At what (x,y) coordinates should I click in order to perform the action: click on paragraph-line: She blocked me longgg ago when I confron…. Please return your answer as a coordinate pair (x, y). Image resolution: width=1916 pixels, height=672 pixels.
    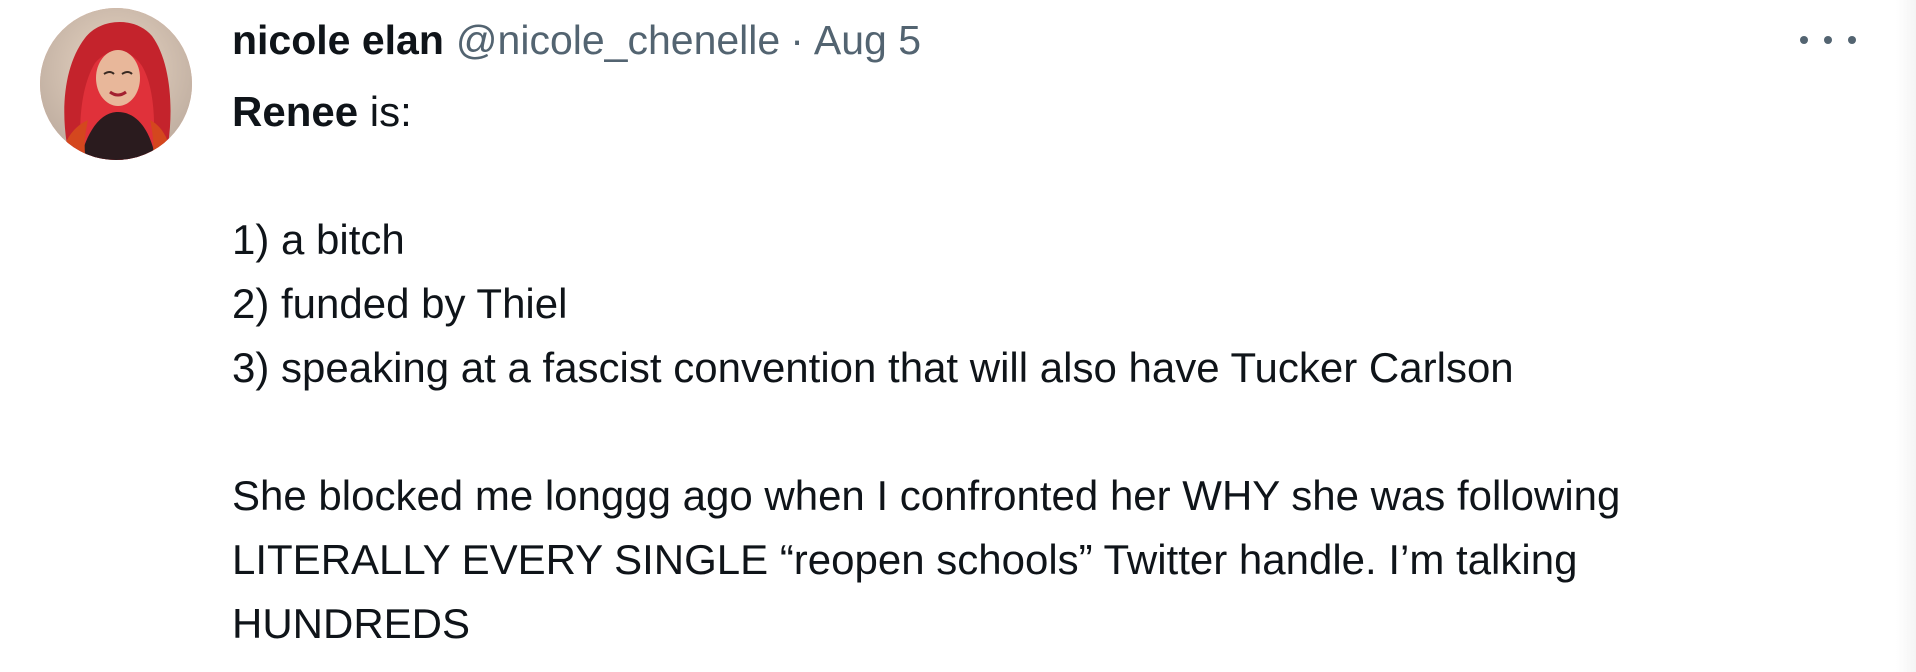
    Looking at the image, I should click on (926, 495).